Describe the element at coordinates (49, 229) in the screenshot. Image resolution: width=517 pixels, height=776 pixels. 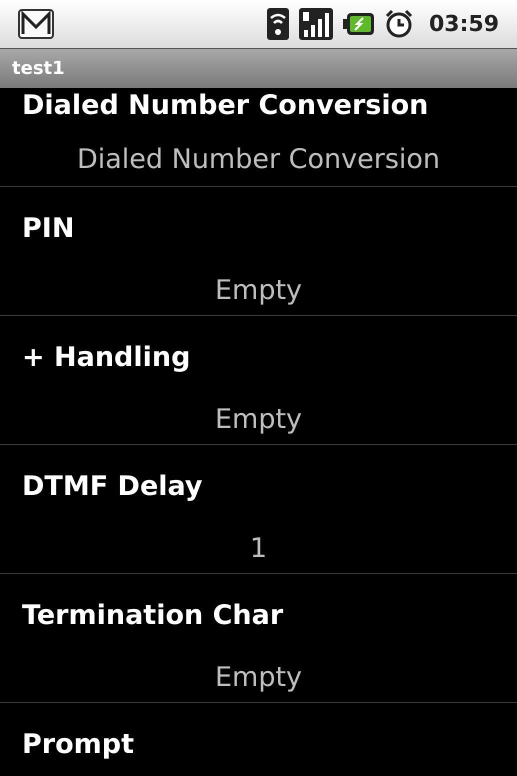
I see `preference-title: PIN` at that location.